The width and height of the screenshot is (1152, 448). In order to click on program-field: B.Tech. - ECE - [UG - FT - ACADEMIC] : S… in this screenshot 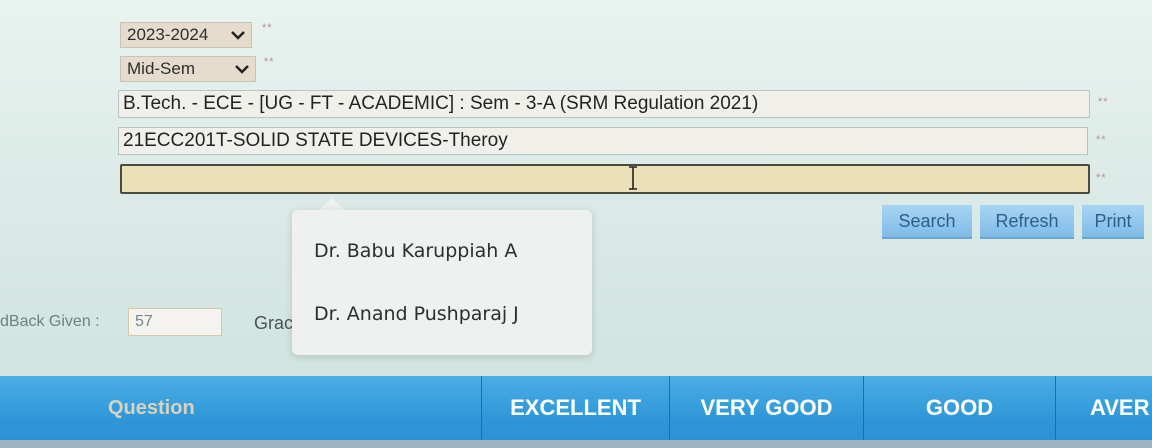, I will do `click(604, 104)`.